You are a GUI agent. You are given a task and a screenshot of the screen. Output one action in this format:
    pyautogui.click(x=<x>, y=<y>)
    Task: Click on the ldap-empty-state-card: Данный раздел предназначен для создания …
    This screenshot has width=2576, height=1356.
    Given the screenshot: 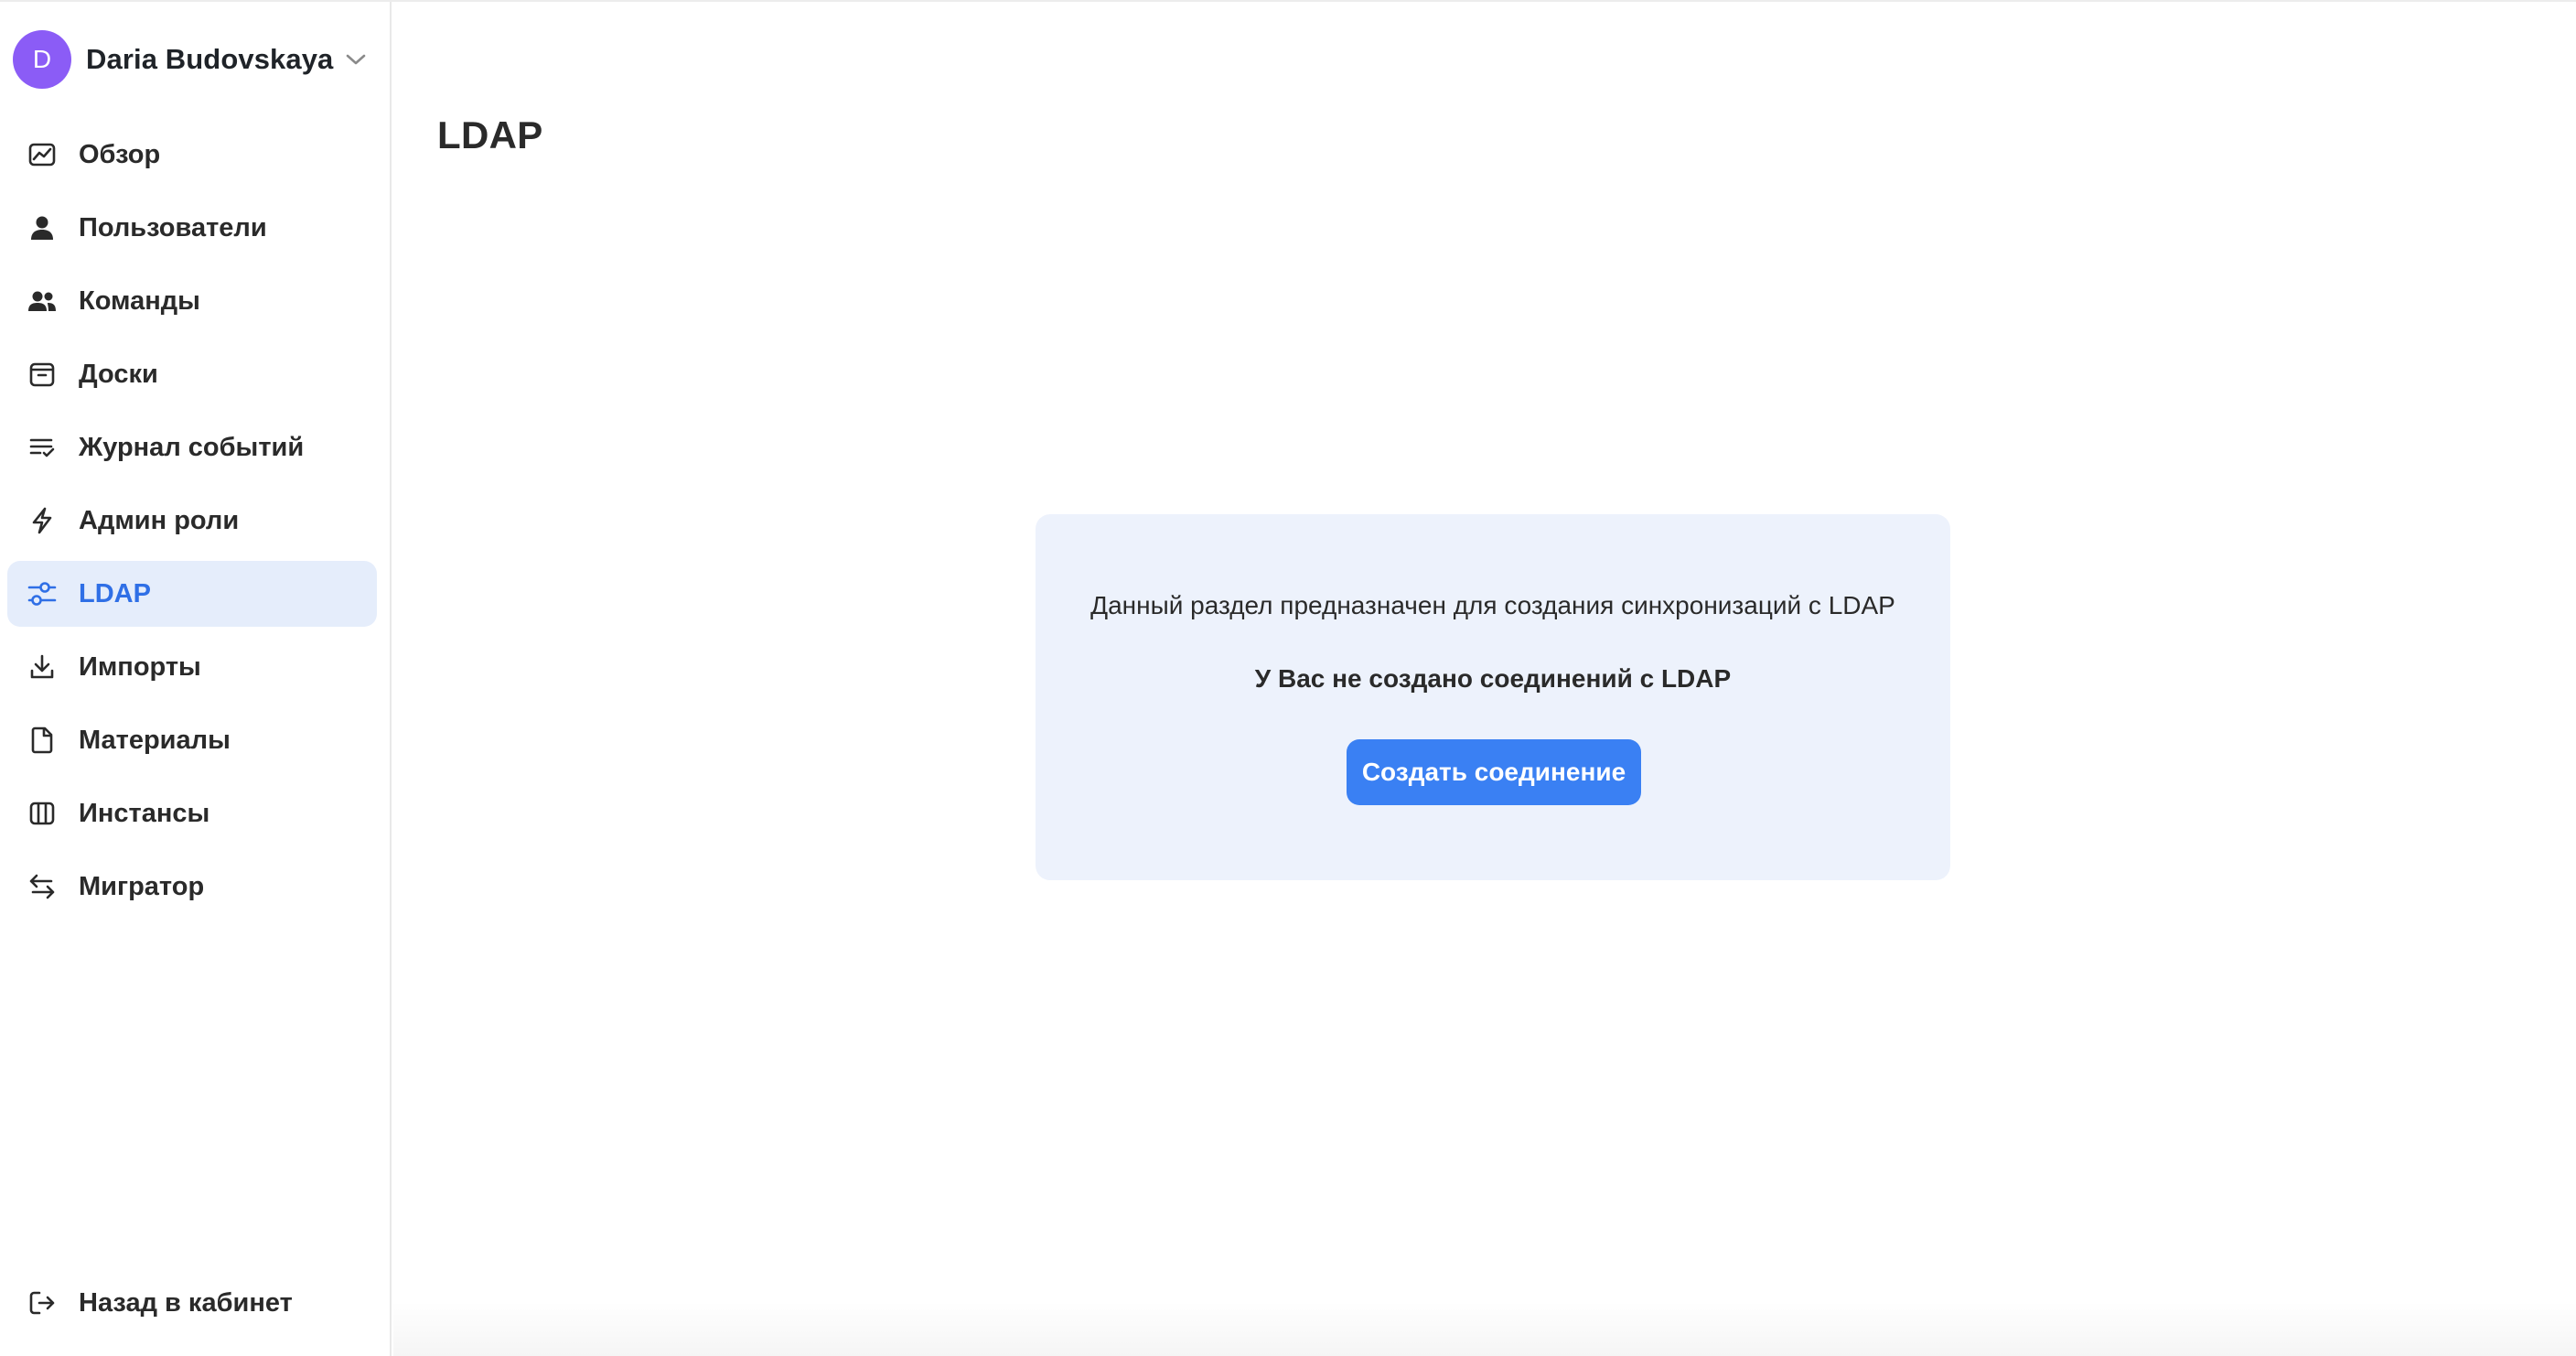 What is the action you would take?
    pyautogui.click(x=1493, y=697)
    